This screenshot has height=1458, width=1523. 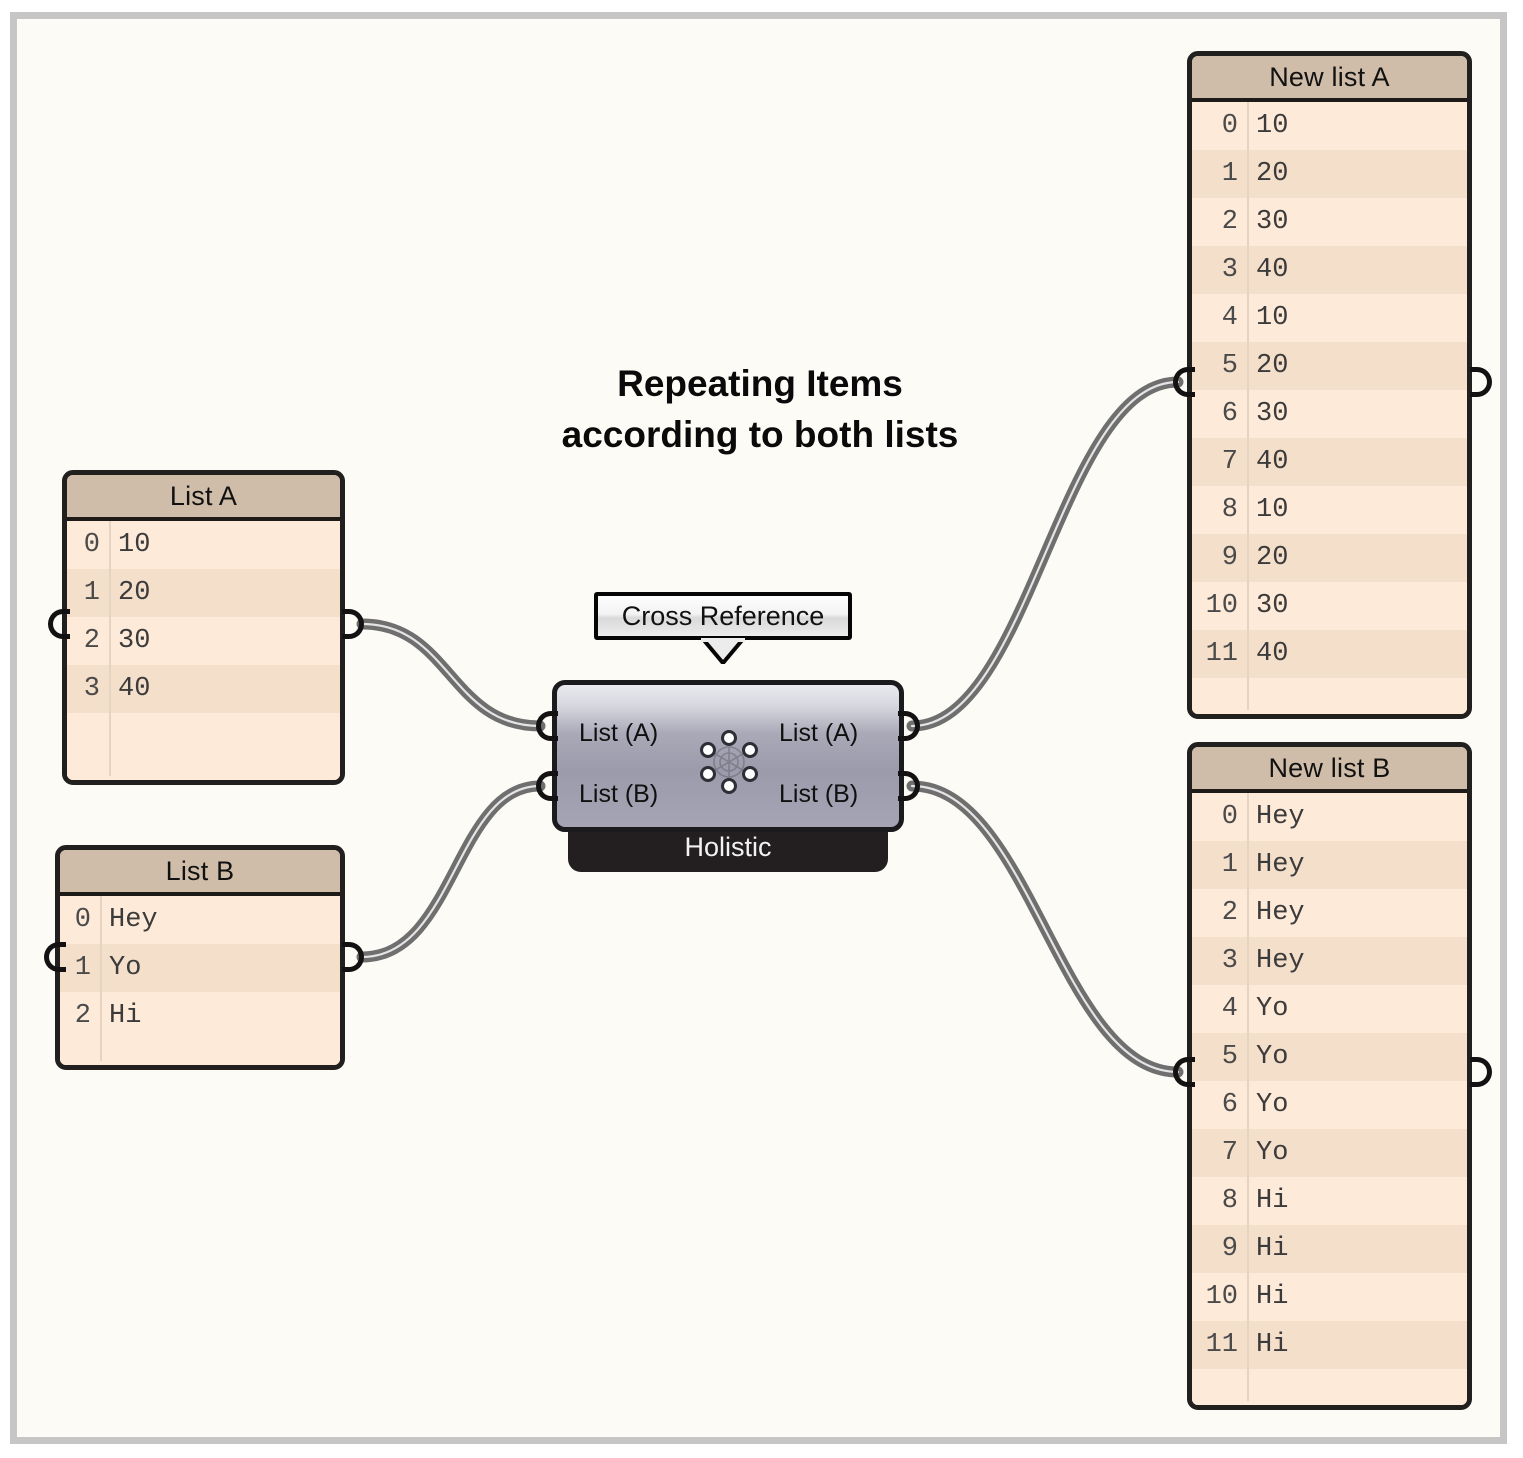 I want to click on tooltip-cross-reference: Cross Reference, so click(x=723, y=616).